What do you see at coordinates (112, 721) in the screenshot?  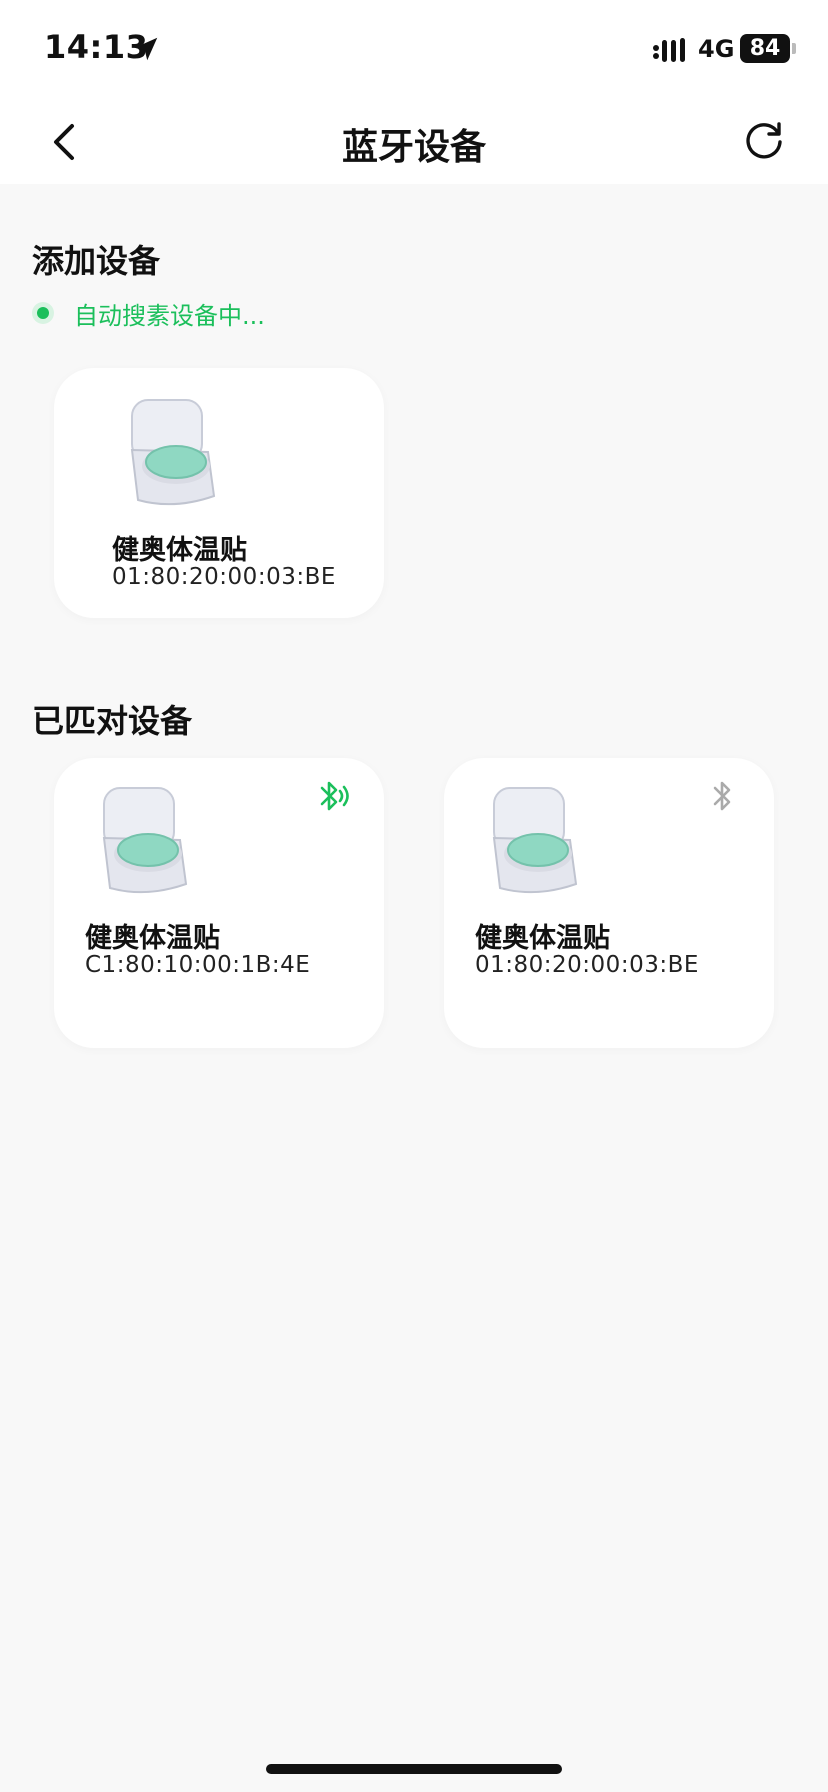 I see `paired-section-title: 已匹对设备` at bounding box center [112, 721].